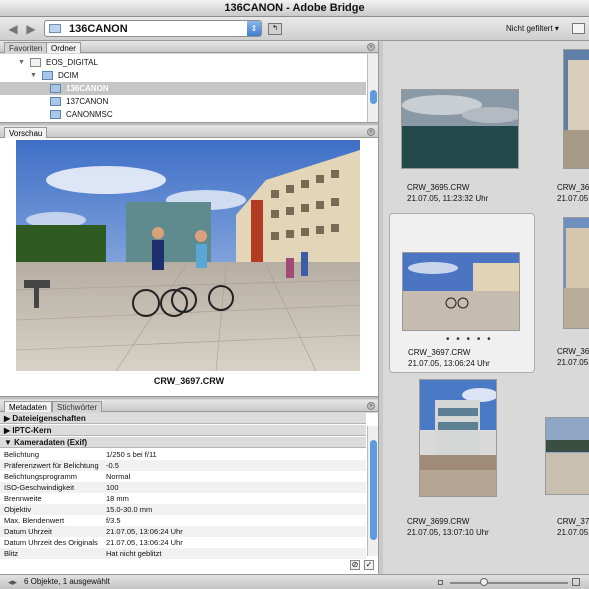  Describe the element at coordinates (32, 430) in the screenshot. I see `section-title: IPTC-Kern` at that location.